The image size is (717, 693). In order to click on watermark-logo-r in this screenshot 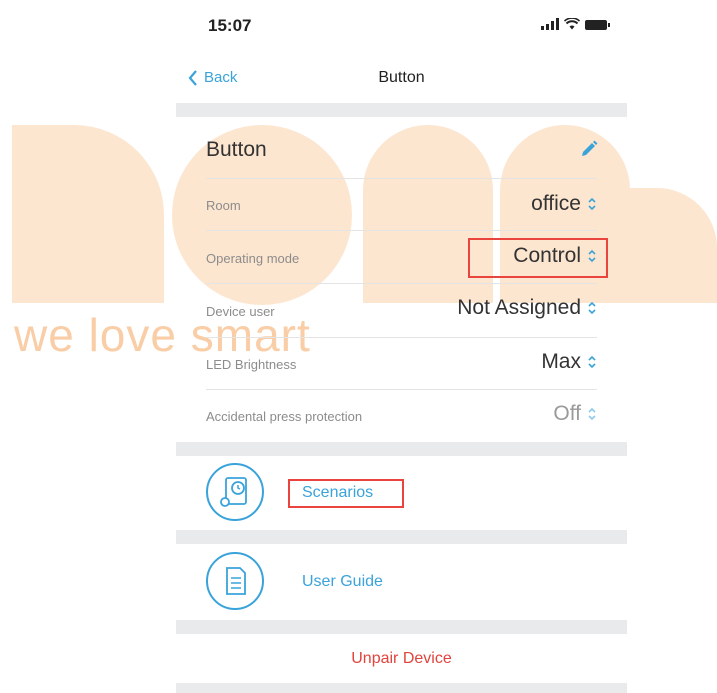, I will do `click(88, 214)`.